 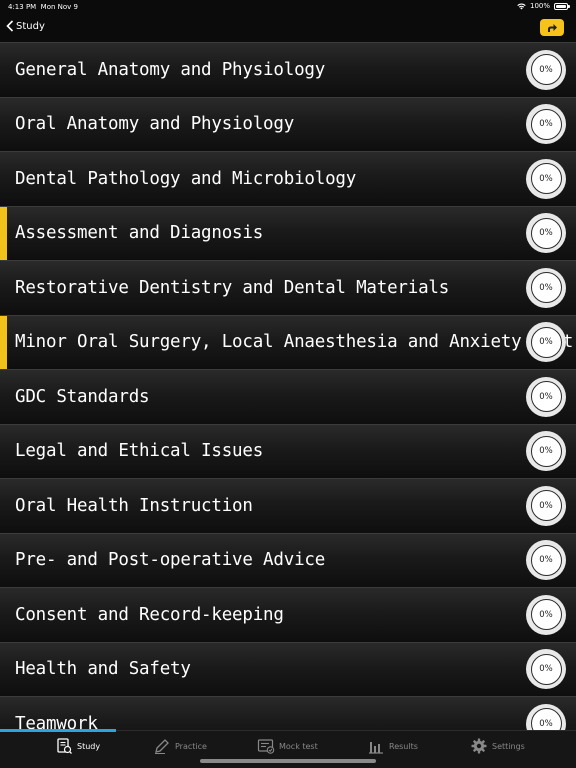 I want to click on tab-practice-label: Practice, so click(x=191, y=746).